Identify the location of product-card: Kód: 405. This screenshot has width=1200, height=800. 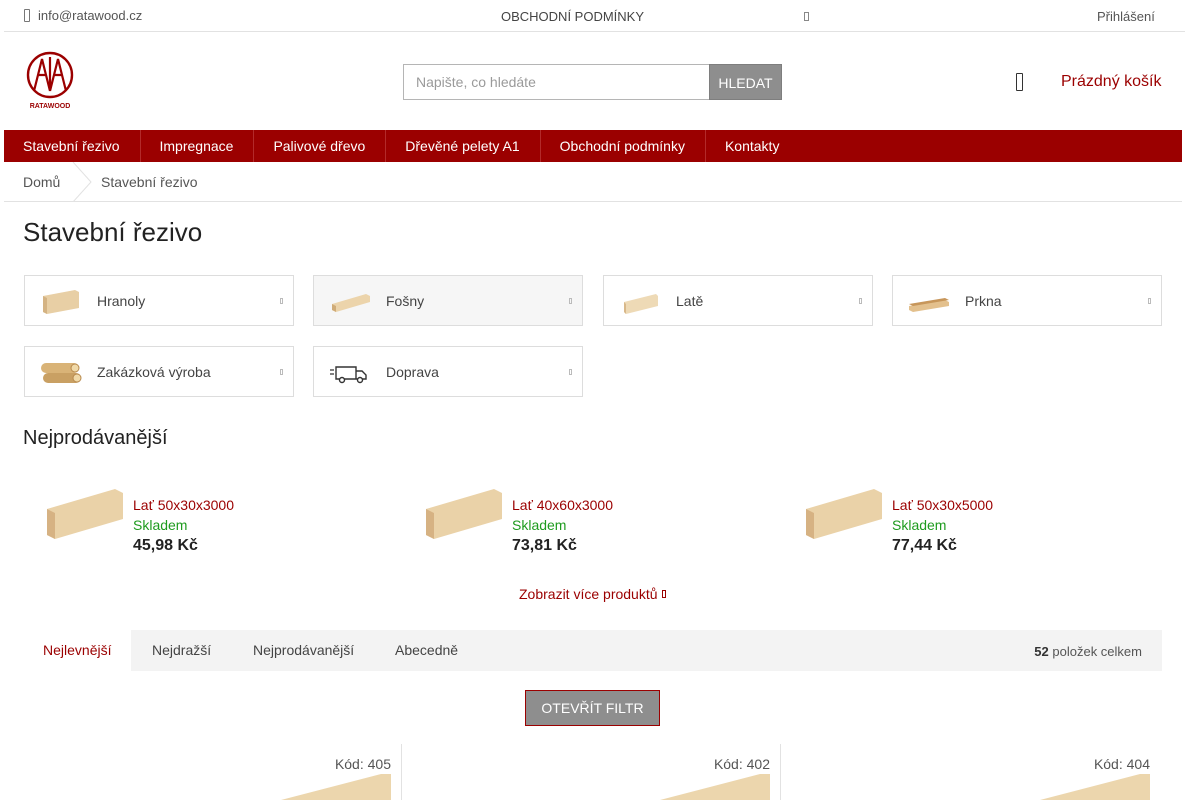
(212, 772).